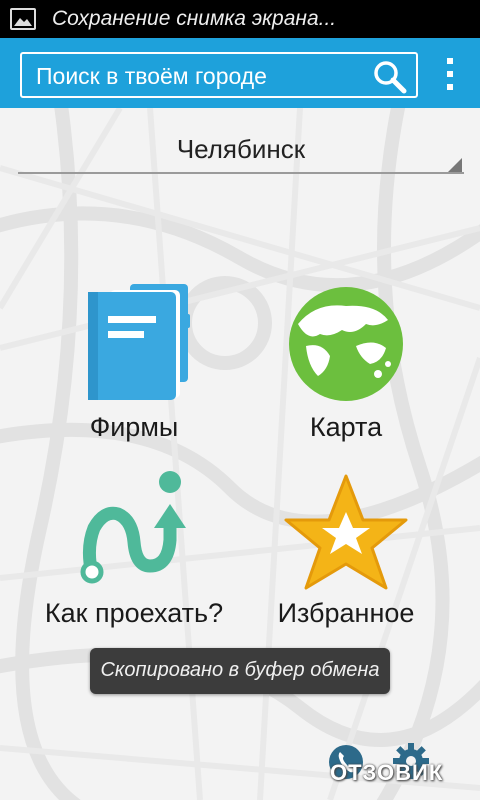  Describe the element at coordinates (390, 77) in the screenshot. I see `search-icon` at that location.